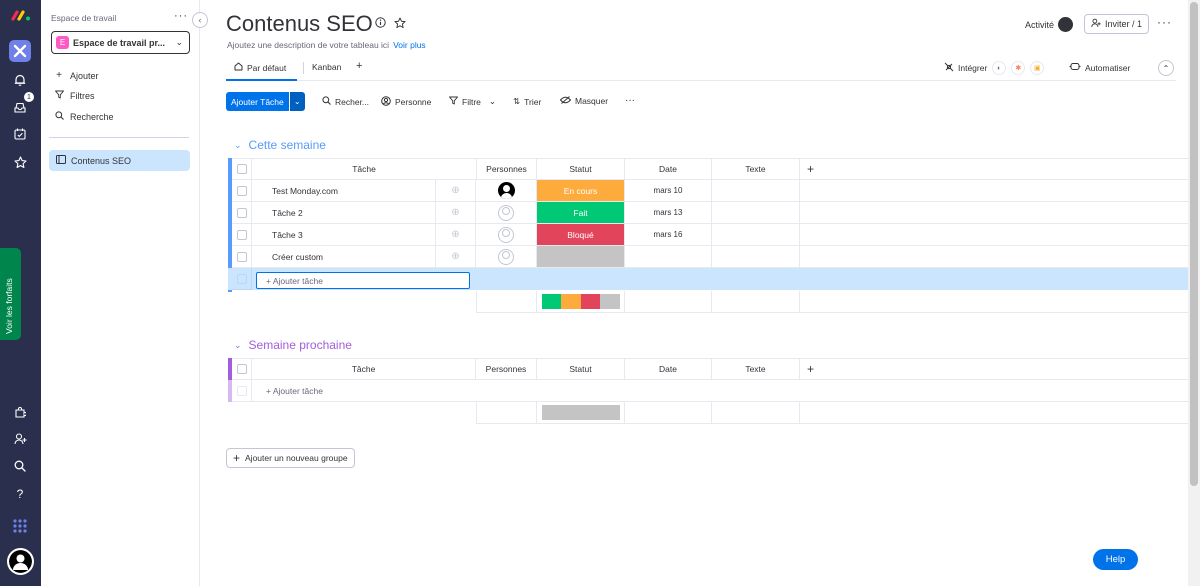  I want to click on workspace-options-icon: ···, so click(181, 16).